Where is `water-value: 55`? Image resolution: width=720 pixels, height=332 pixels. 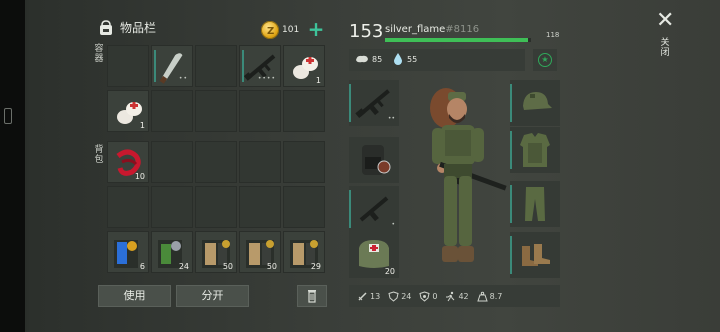 water-value: 55 is located at coordinates (412, 59).